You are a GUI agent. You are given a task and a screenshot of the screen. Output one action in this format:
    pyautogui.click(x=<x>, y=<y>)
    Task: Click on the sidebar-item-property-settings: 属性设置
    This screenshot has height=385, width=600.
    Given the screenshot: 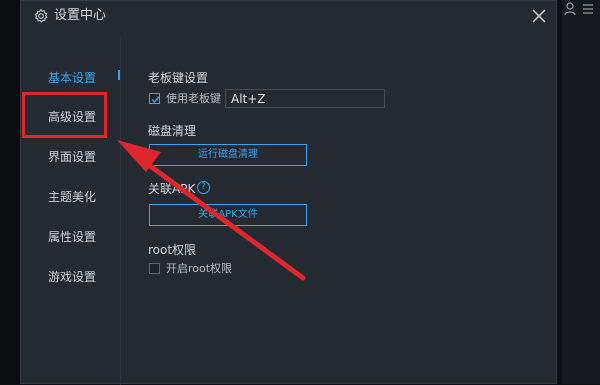 What is the action you would take?
    pyautogui.click(x=72, y=237)
    